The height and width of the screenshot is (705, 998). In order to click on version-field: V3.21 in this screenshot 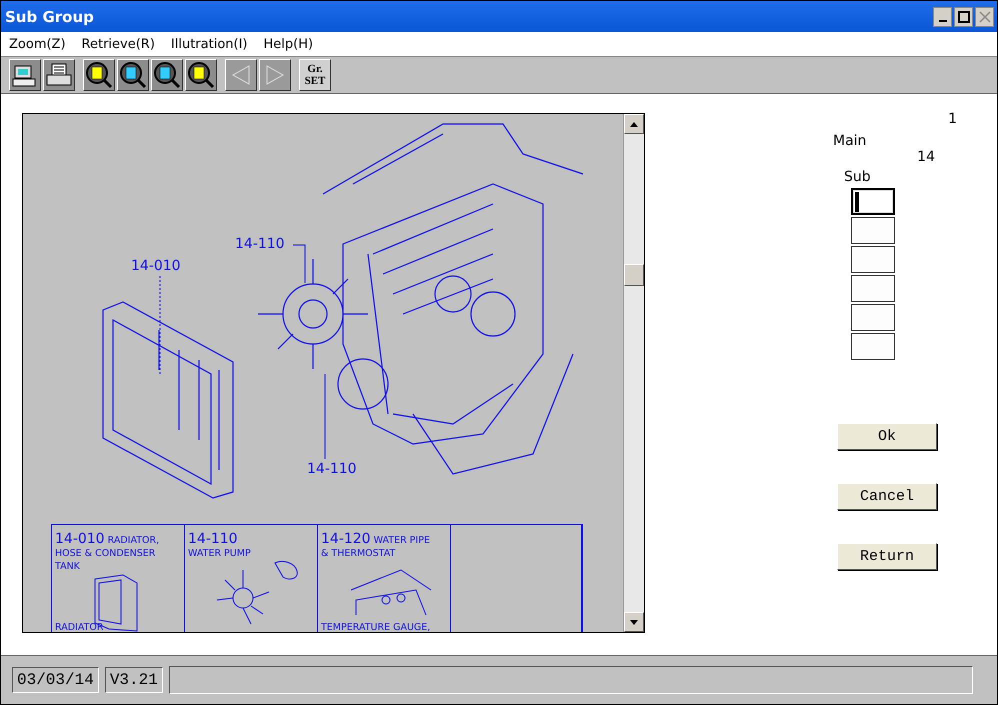, I will do `click(133, 680)`.